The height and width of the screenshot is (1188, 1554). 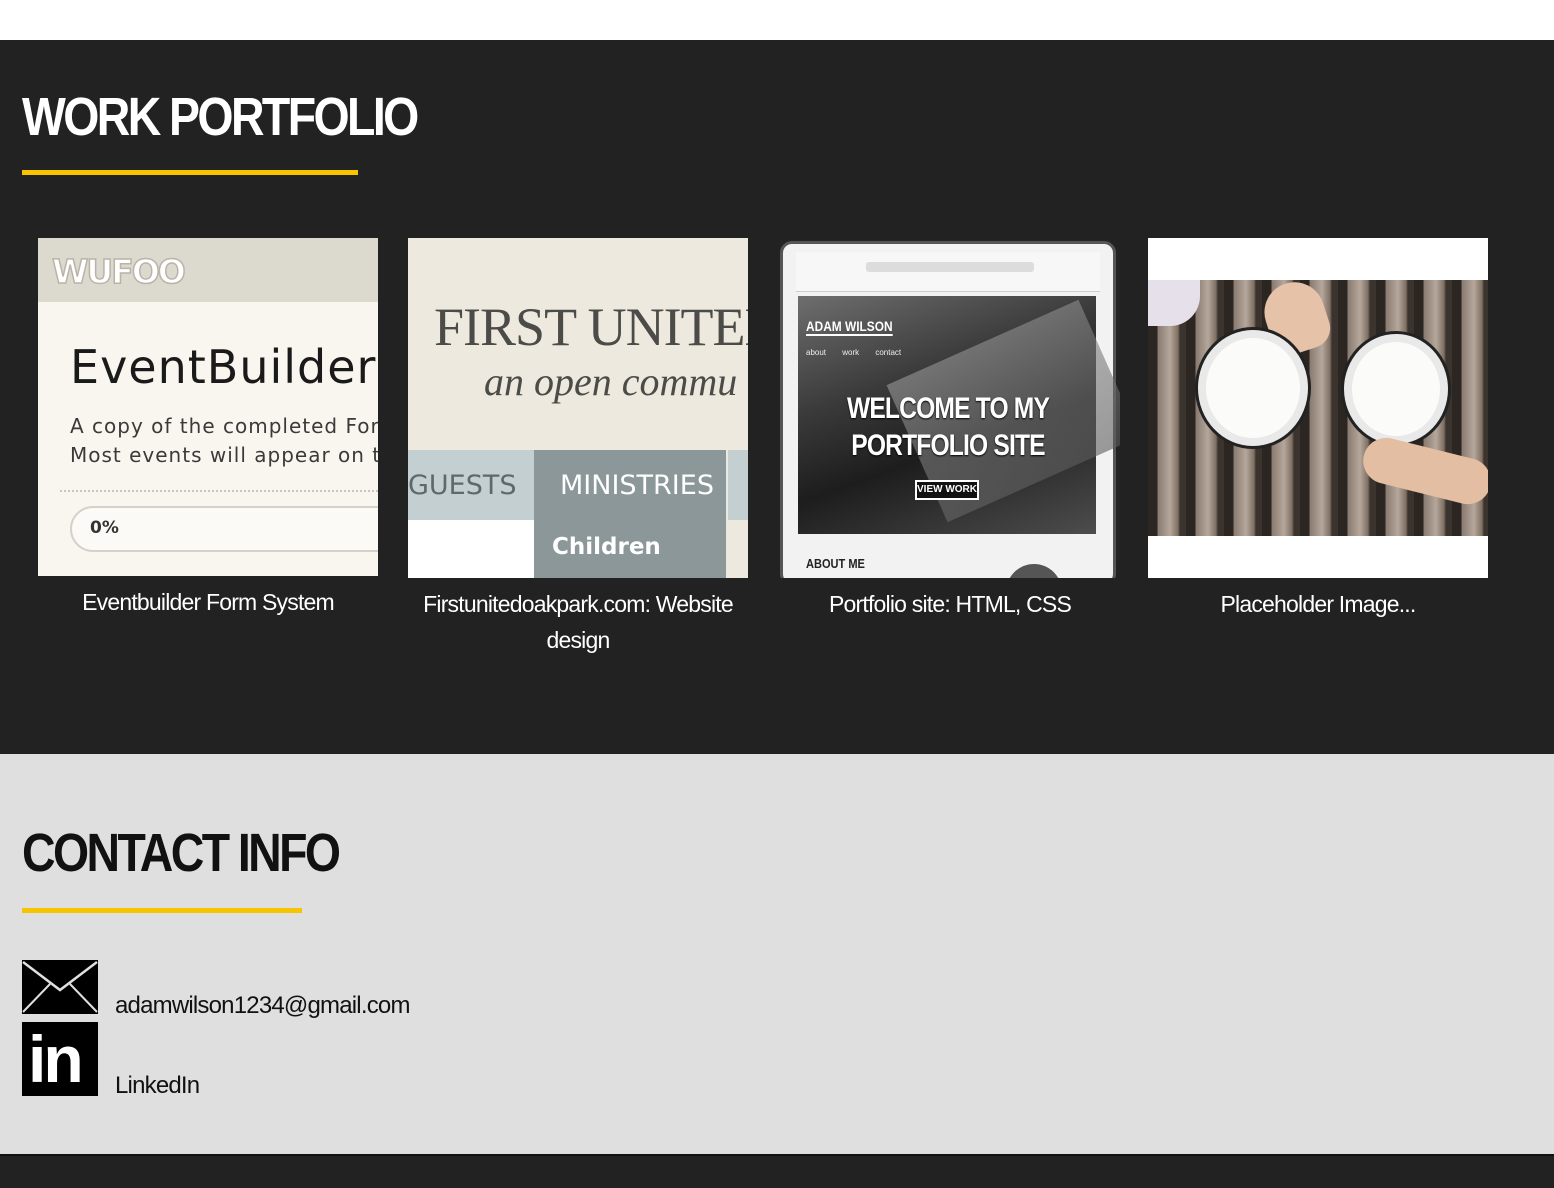 What do you see at coordinates (104, 528) in the screenshot?
I see `progress-label: 0%` at bounding box center [104, 528].